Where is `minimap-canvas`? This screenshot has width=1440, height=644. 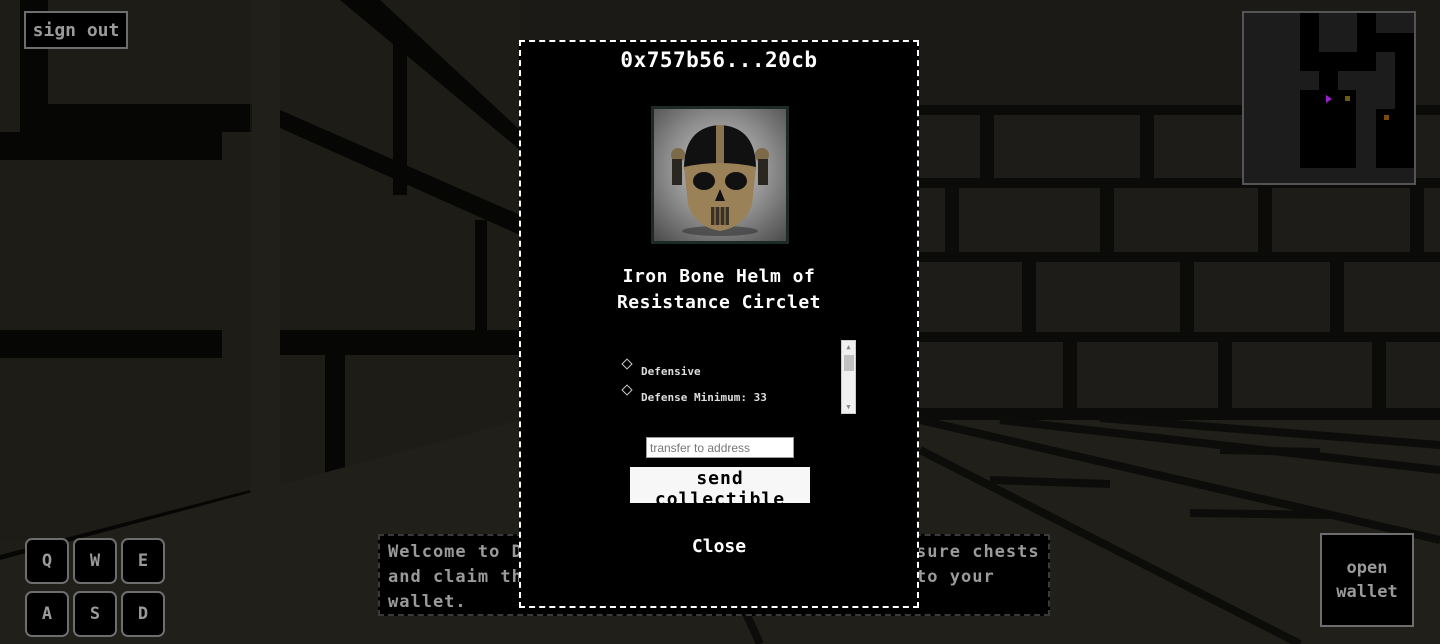
minimap-canvas is located at coordinates (1329, 98).